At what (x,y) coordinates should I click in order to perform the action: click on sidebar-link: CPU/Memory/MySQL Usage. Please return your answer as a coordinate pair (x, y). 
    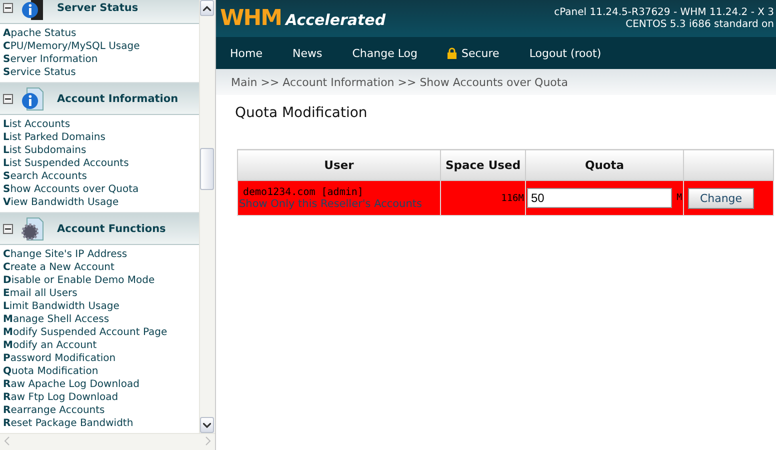
    Looking at the image, I should click on (101, 46).